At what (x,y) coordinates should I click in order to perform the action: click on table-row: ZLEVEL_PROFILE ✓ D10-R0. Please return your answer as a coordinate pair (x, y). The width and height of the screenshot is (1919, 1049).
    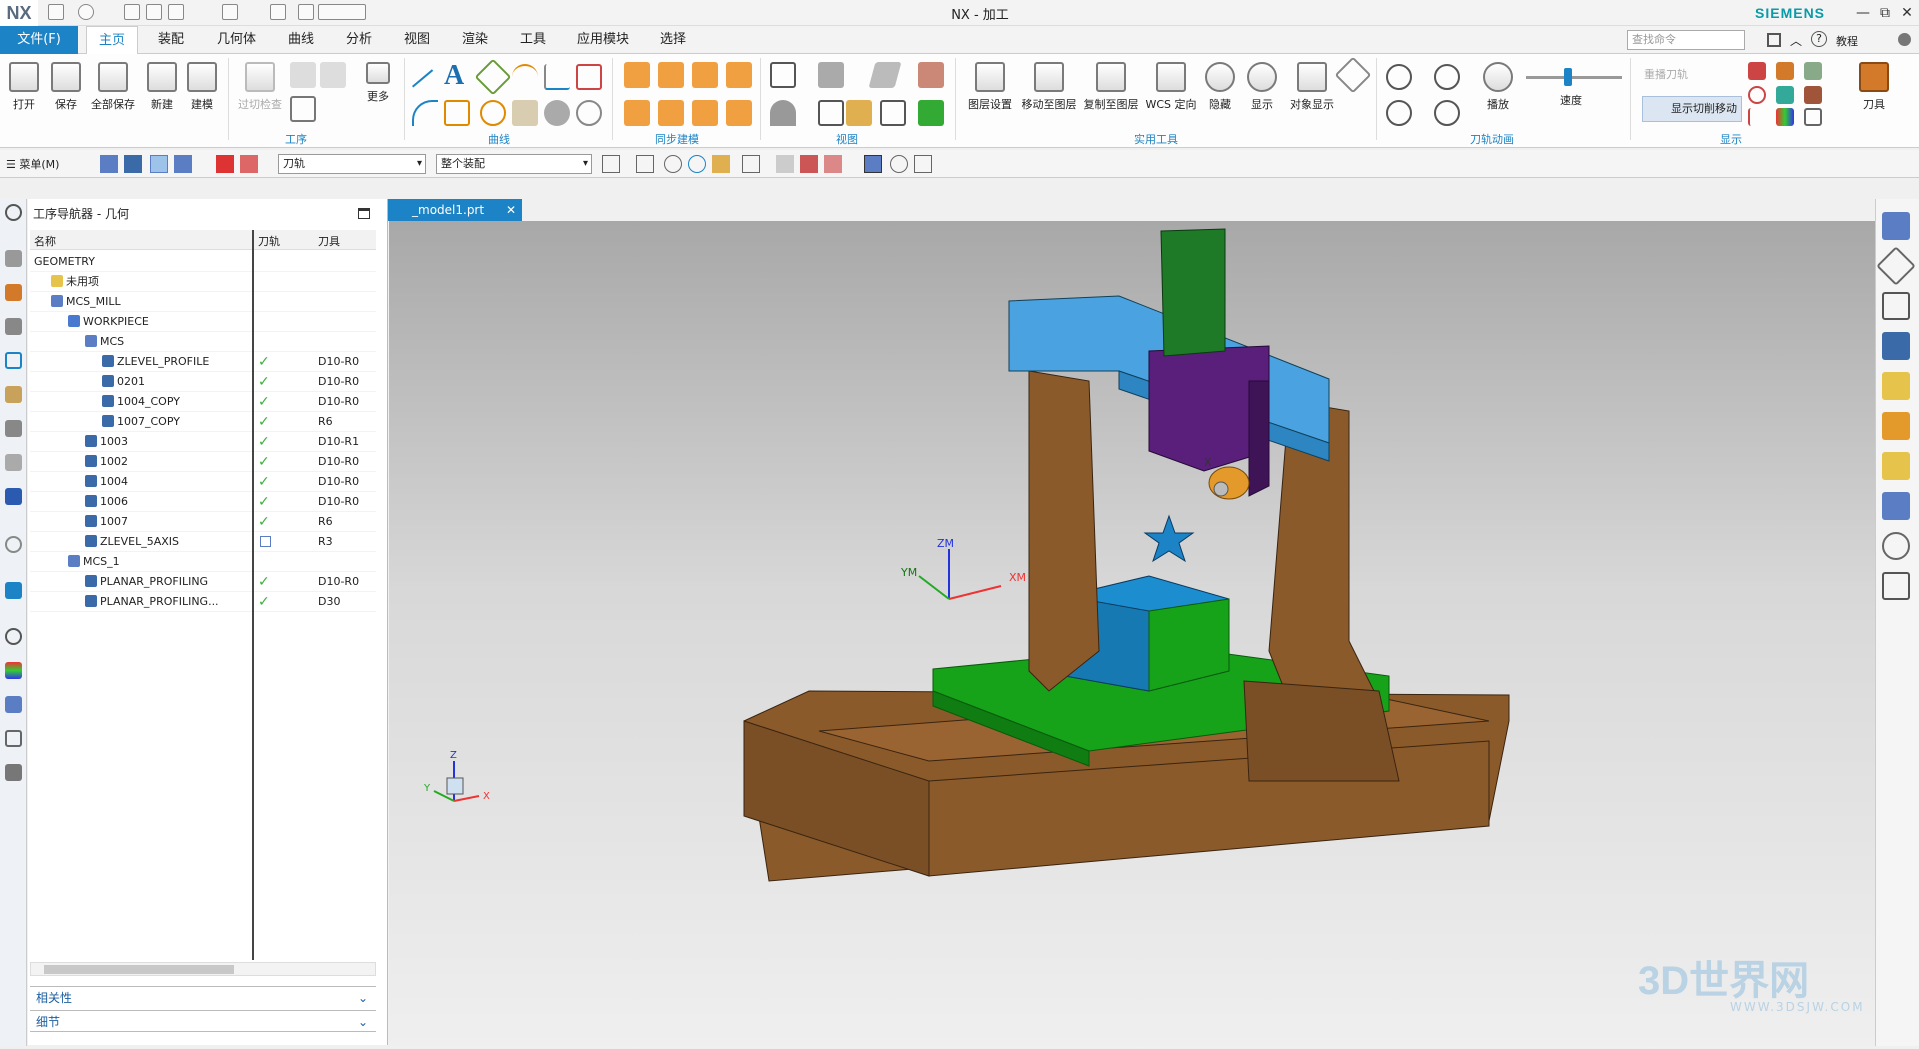
    Looking at the image, I should click on (203, 362).